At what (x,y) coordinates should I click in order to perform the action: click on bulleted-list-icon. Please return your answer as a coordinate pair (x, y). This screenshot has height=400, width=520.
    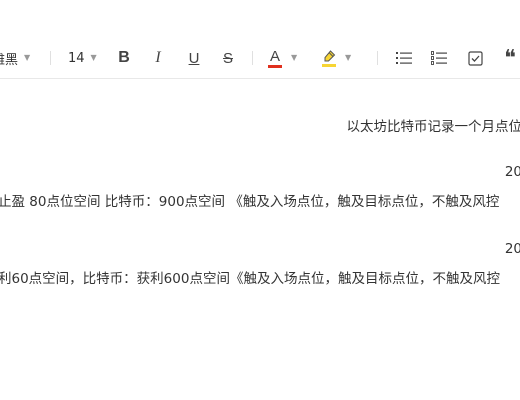
    Looking at the image, I should click on (404, 58).